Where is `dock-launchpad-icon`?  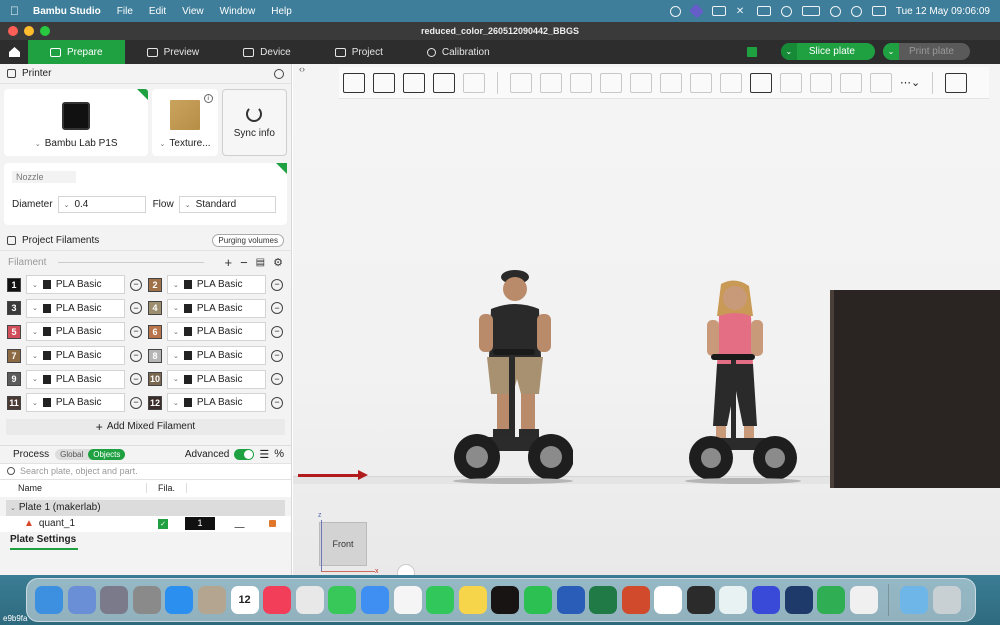 dock-launchpad-icon is located at coordinates (114, 600).